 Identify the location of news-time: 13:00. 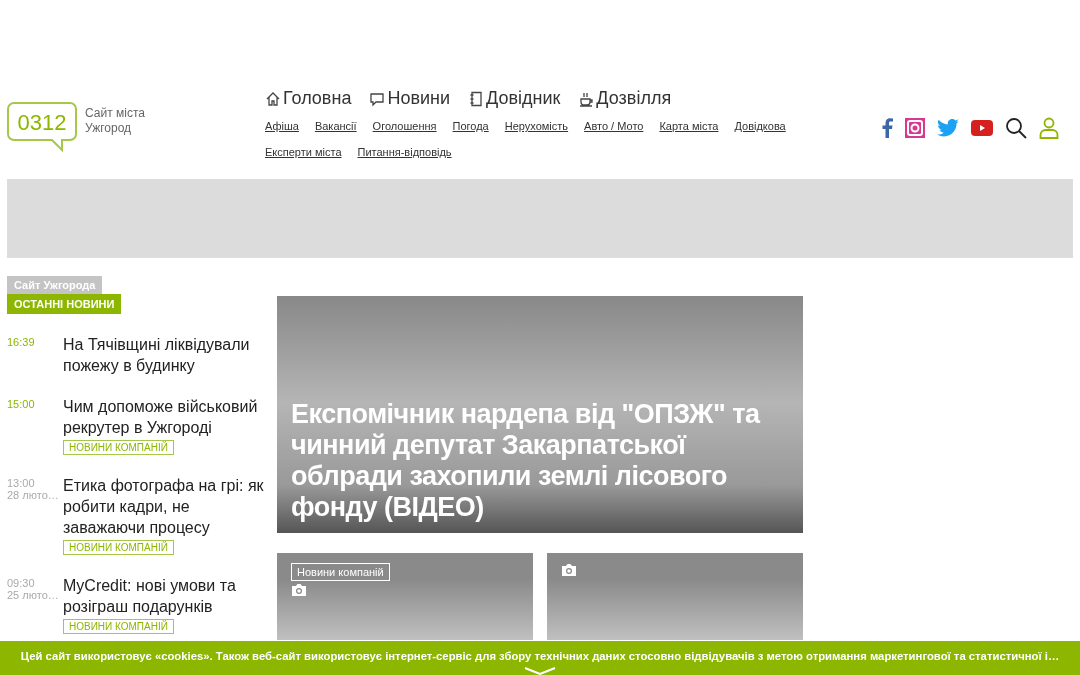
(21, 483).